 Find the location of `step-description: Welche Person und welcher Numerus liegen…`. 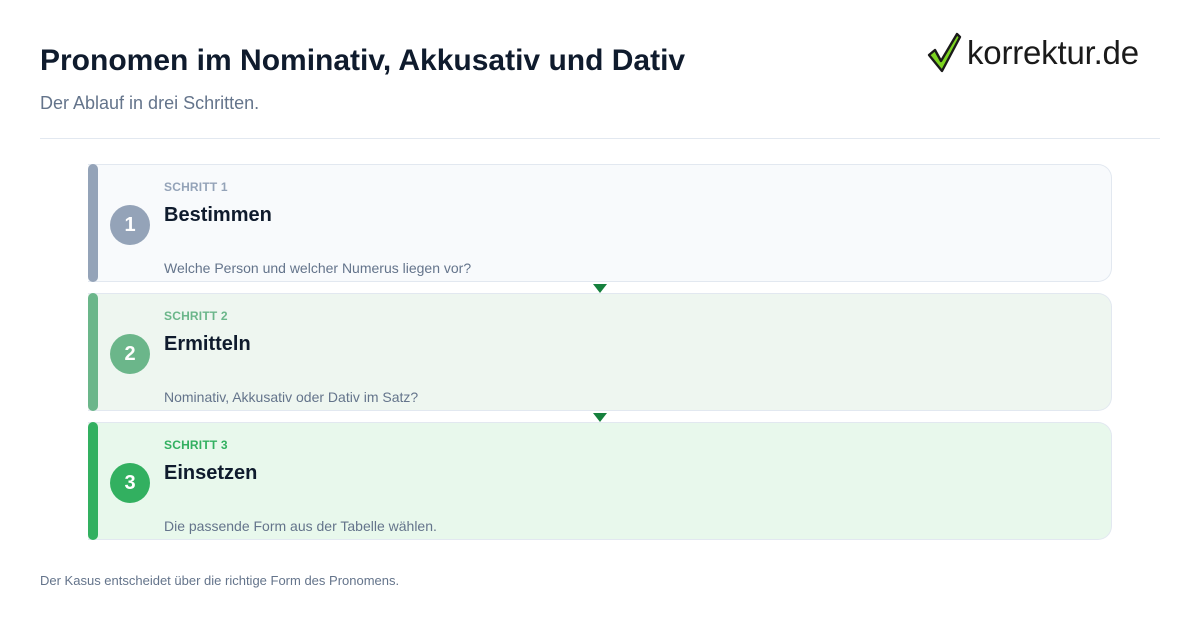

step-description: Welche Person und welcher Numerus liegen… is located at coordinates (318, 268).